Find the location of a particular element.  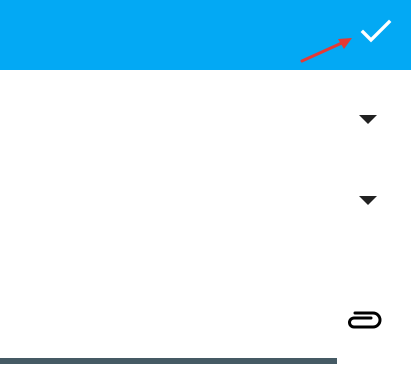

attach-file-button is located at coordinates (364, 320).